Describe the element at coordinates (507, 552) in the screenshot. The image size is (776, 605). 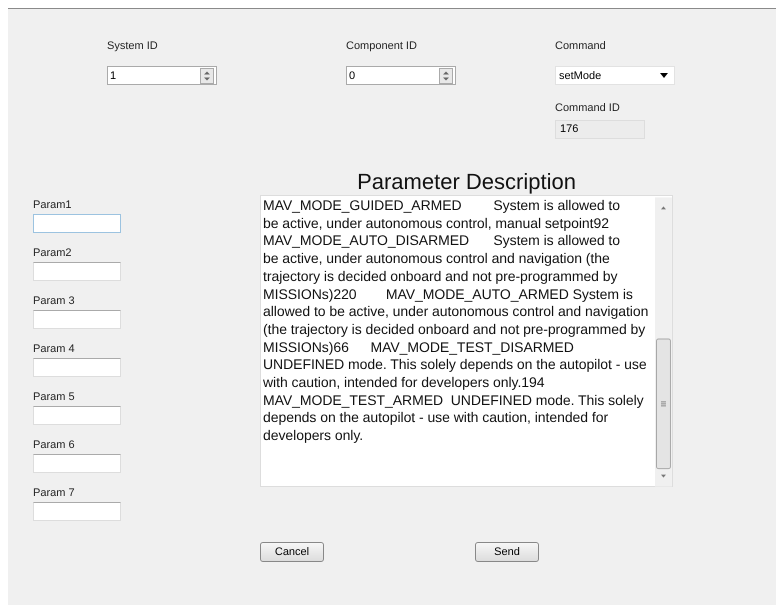
I see `dialog-button: Send` at that location.